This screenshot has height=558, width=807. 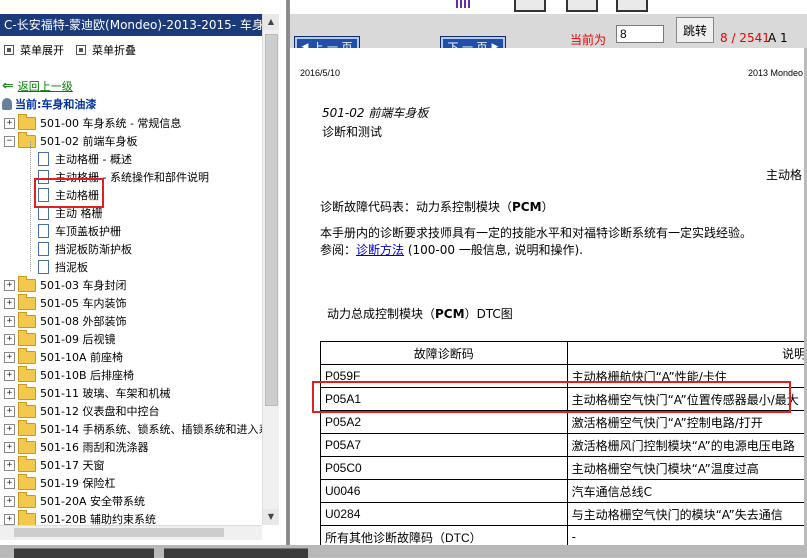 What do you see at coordinates (54, 464) in the screenshot?
I see `tree-folder: +501-17 天窗` at bounding box center [54, 464].